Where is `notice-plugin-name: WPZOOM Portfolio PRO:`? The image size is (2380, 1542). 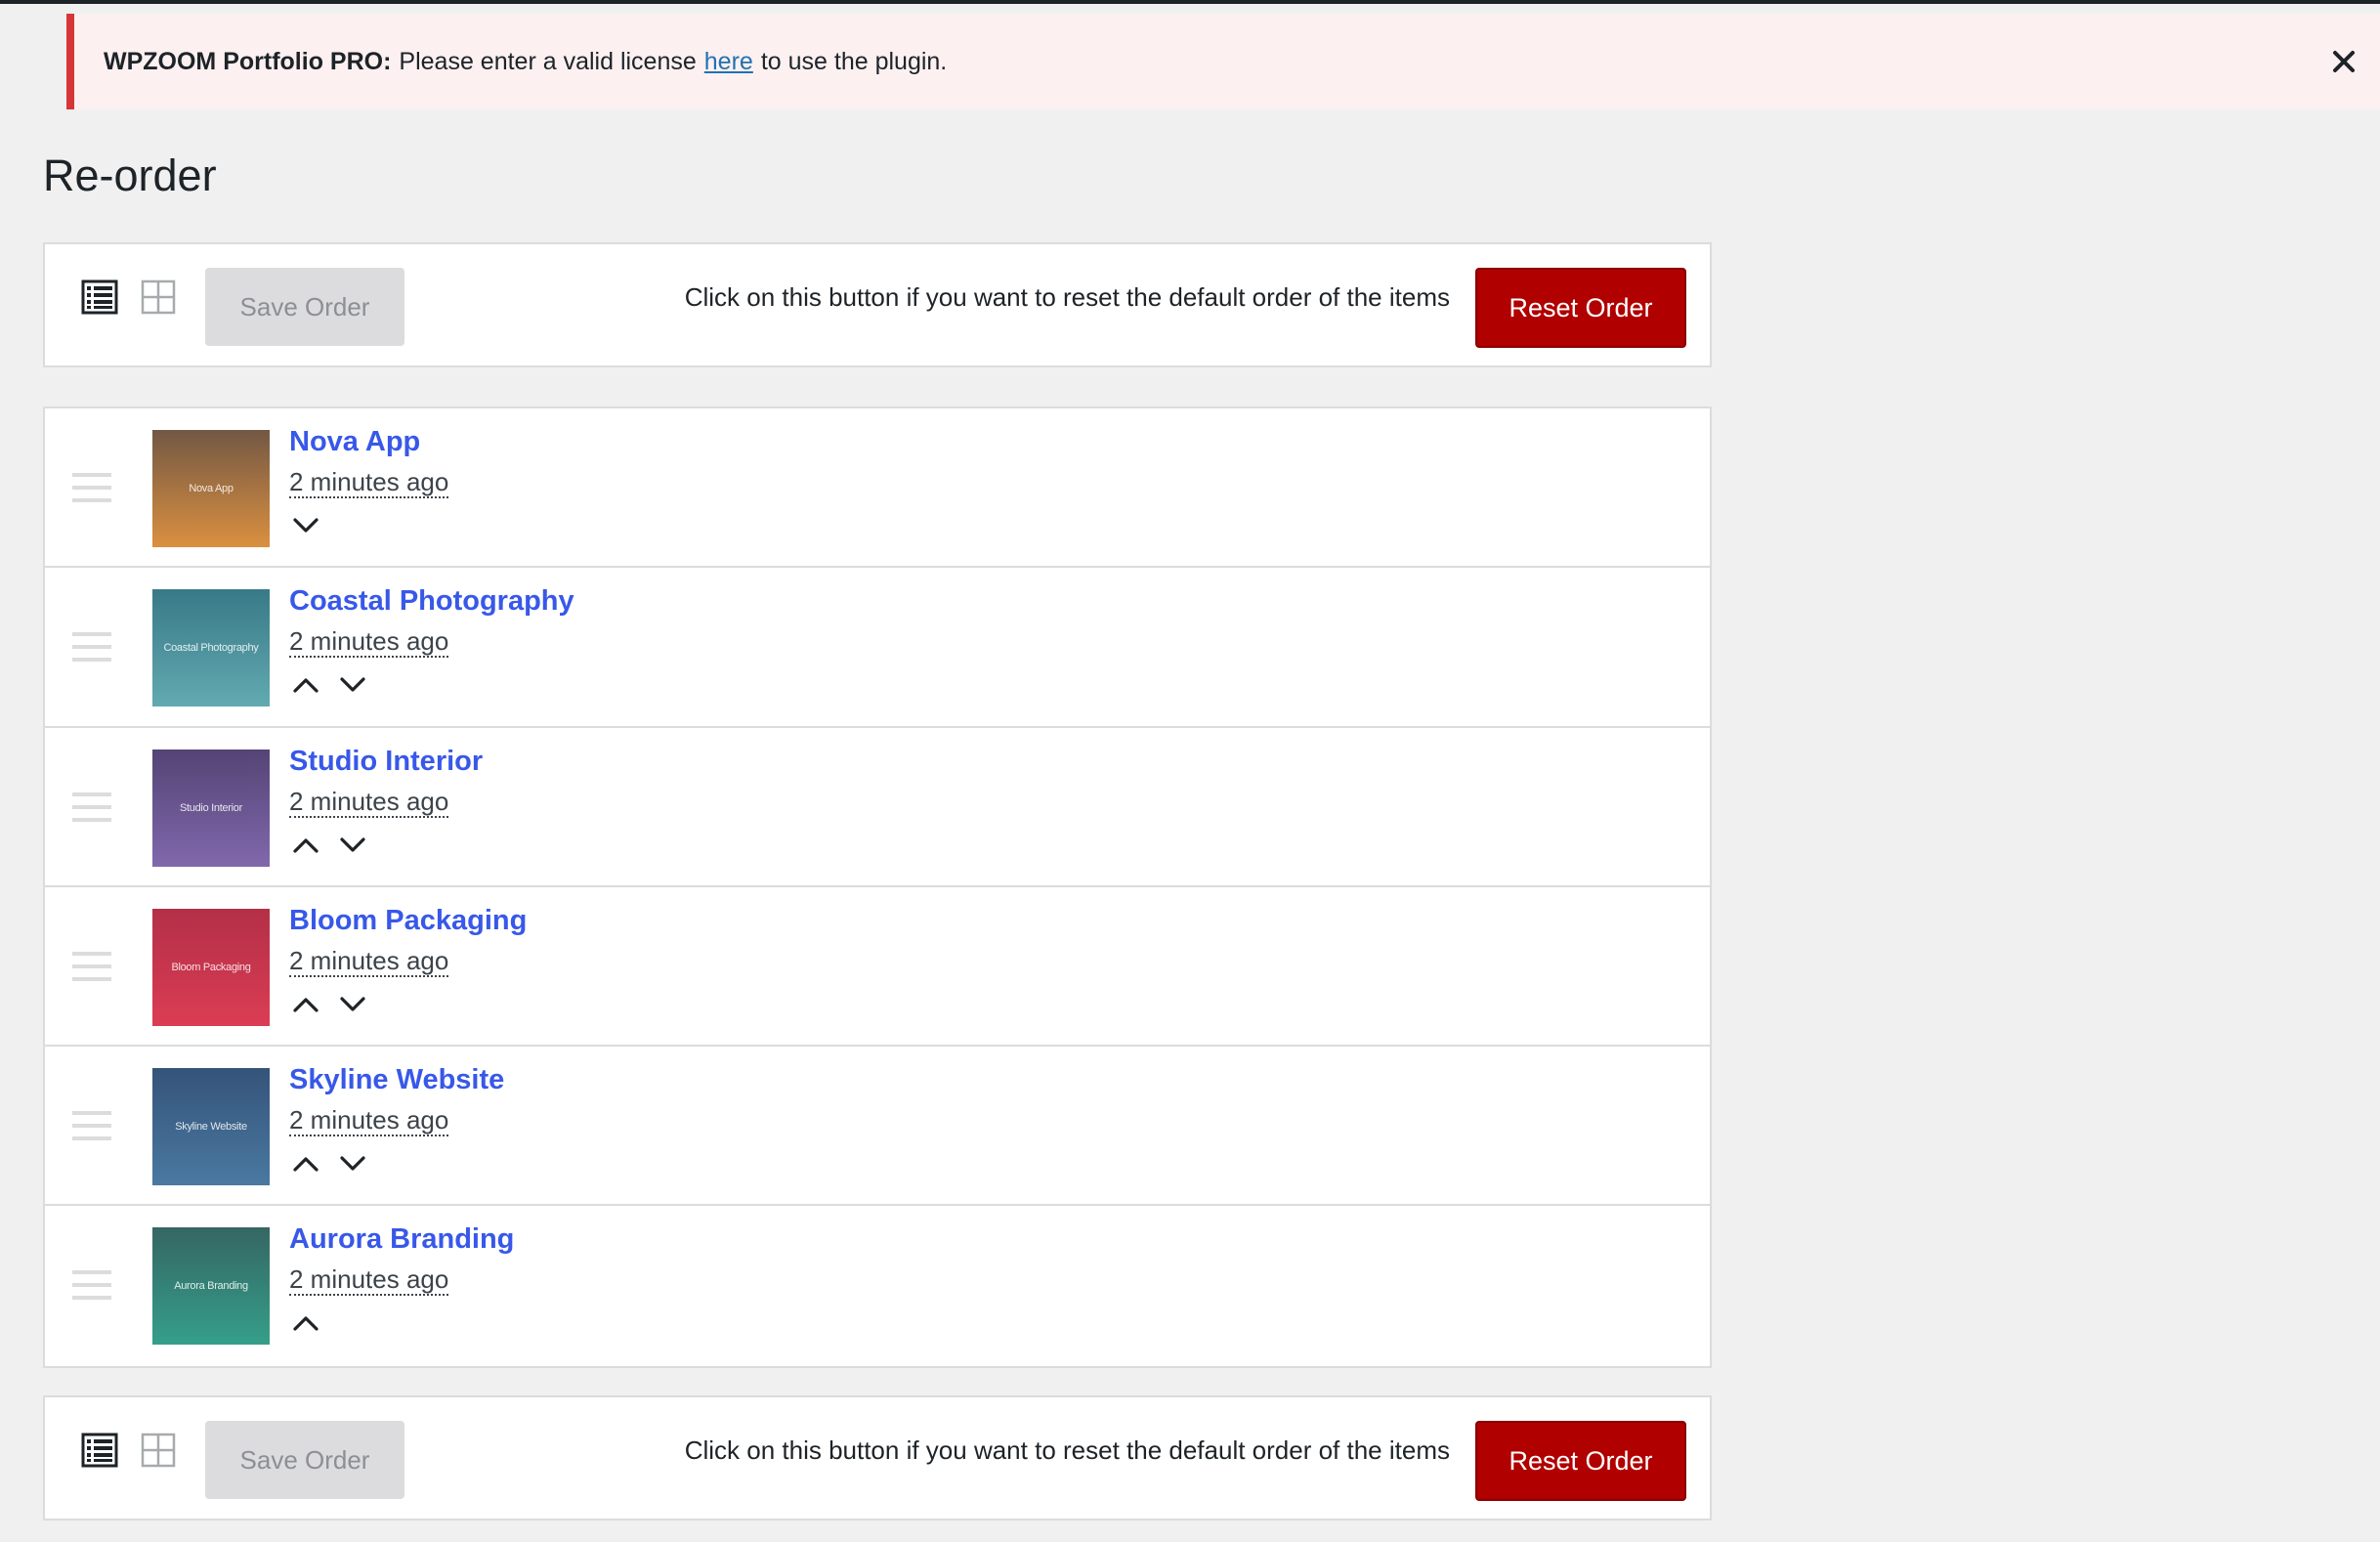 notice-plugin-name: WPZOOM Portfolio PRO: is located at coordinates (248, 61).